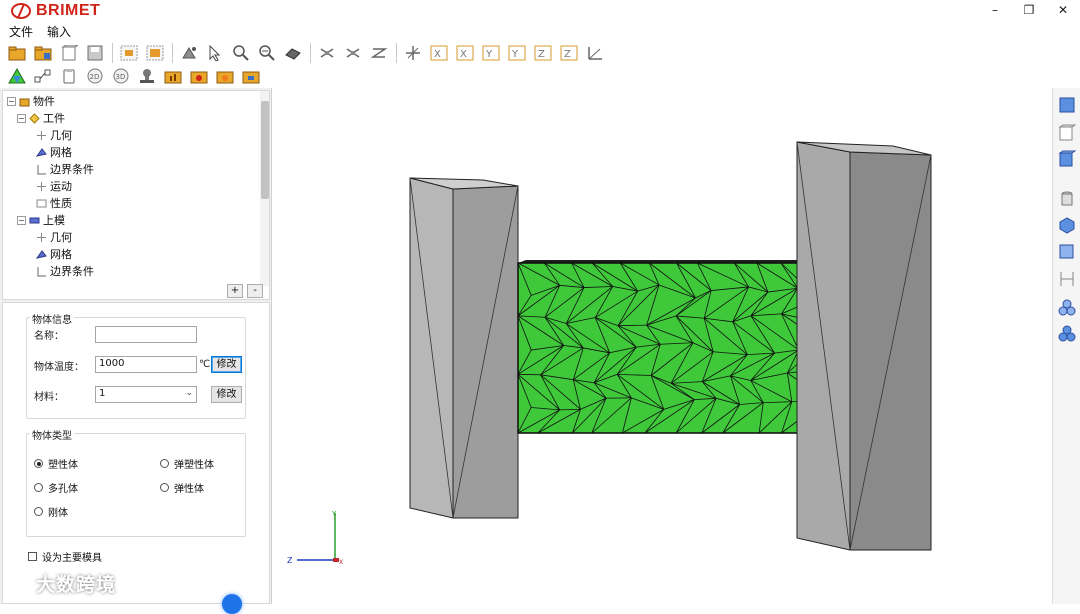  What do you see at coordinates (465, 53) in the screenshot?
I see `view-x-plus-icon: X` at bounding box center [465, 53].